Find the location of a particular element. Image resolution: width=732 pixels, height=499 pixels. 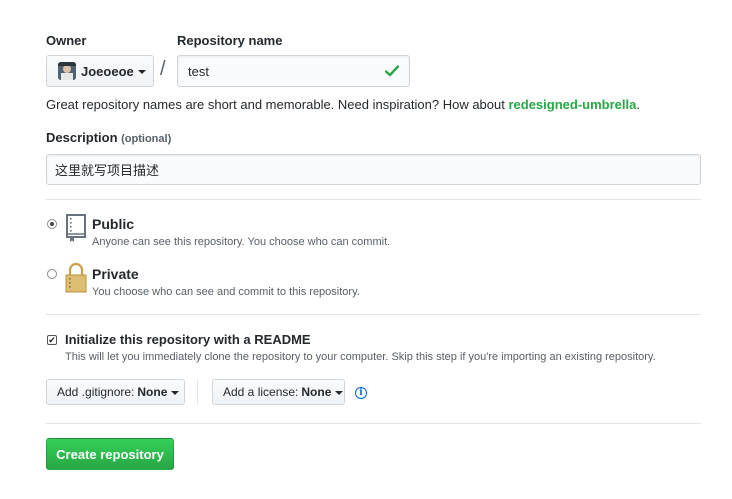

owner-dropdown: Joeoeoe is located at coordinates (100, 71).